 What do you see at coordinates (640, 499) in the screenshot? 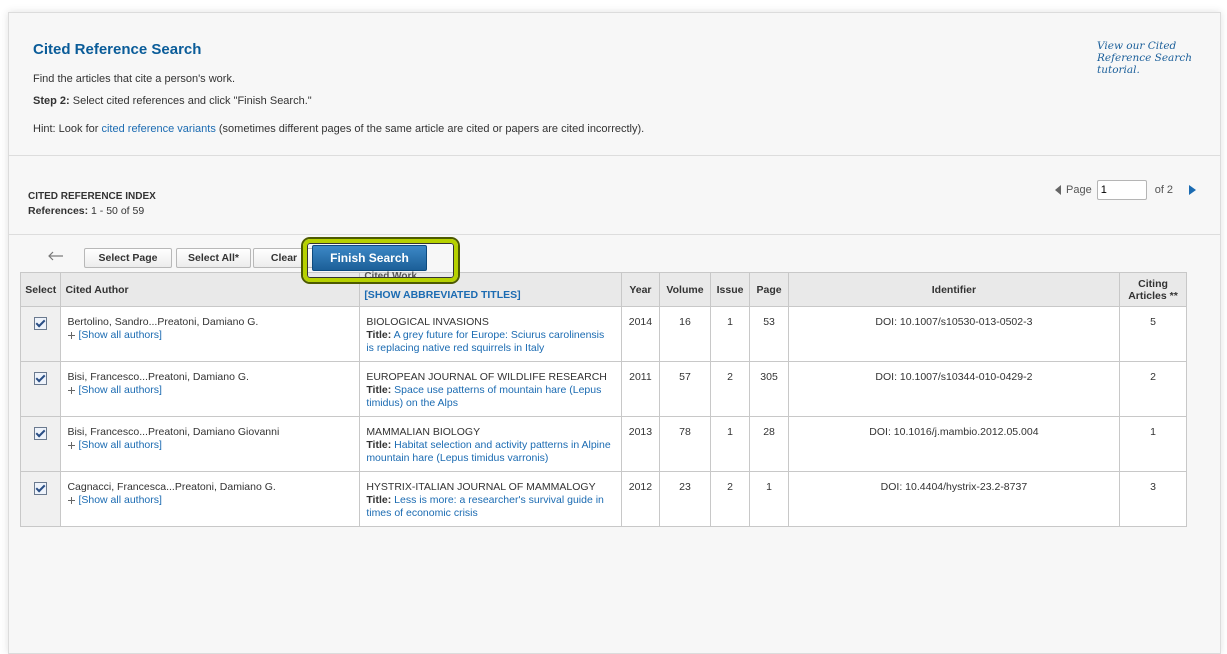
I see `year-cell: 2012` at bounding box center [640, 499].